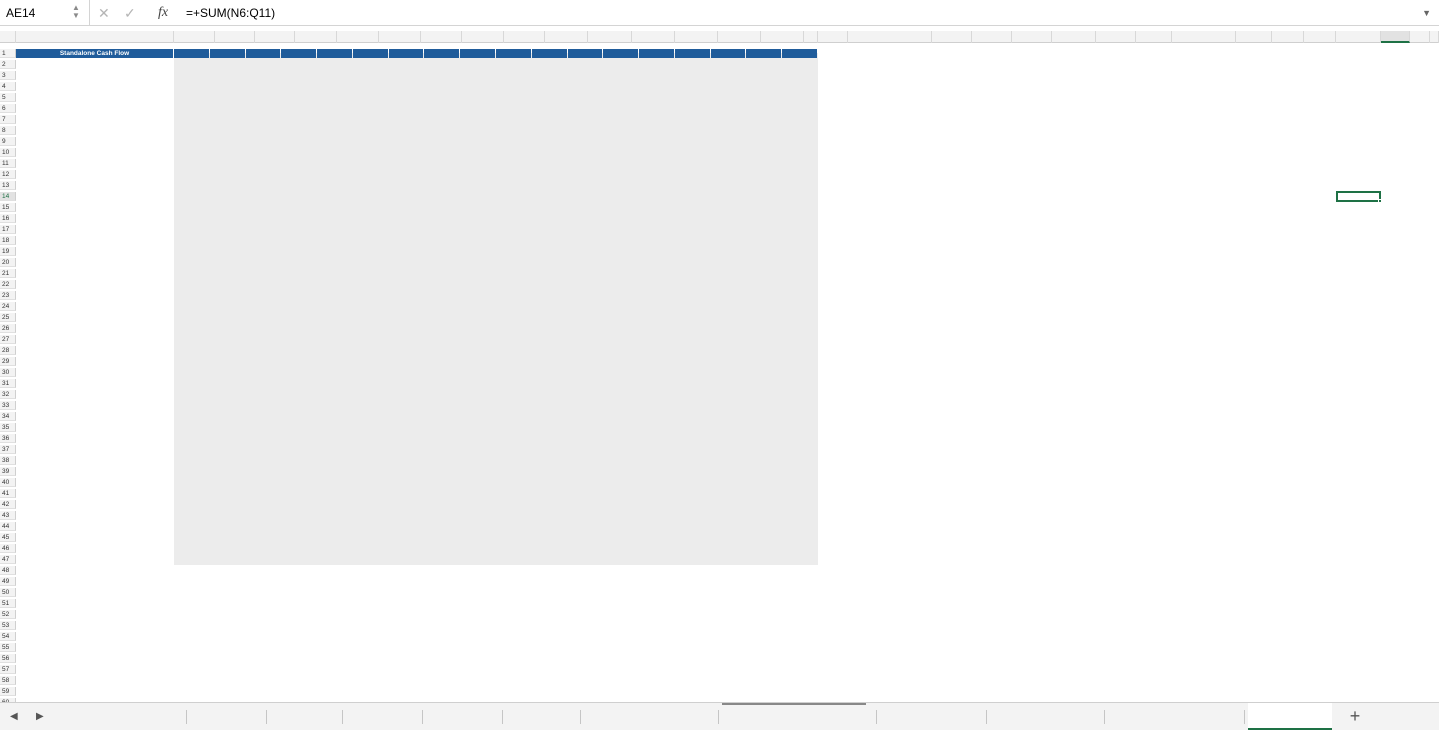 Image resolution: width=1439 pixels, height=730 pixels. I want to click on column-header-u, so click(992, 37).